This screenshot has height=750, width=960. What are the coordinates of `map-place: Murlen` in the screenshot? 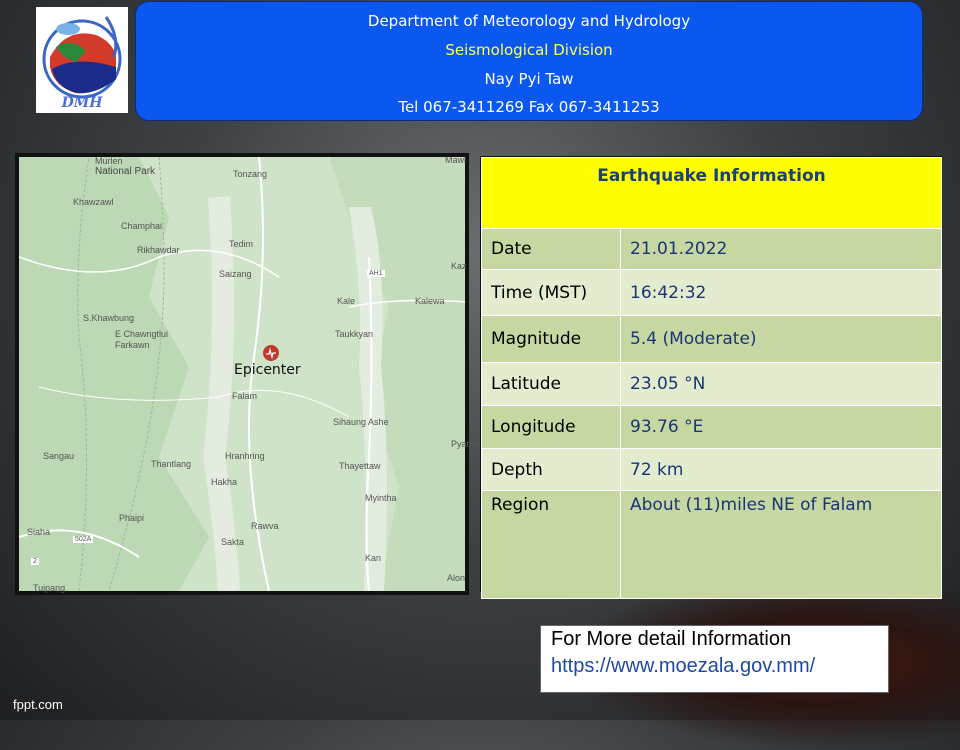 It's located at (109, 161).